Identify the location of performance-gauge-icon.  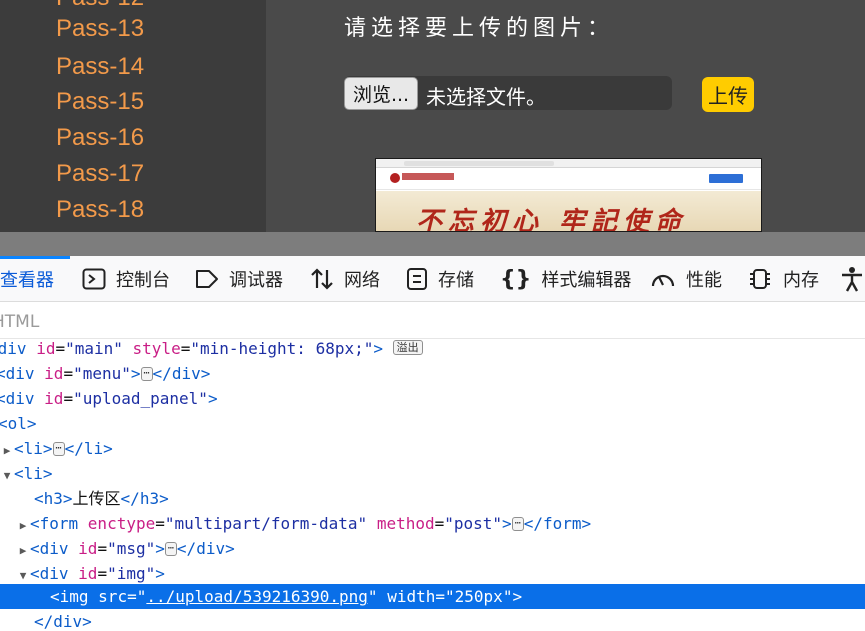
(663, 279).